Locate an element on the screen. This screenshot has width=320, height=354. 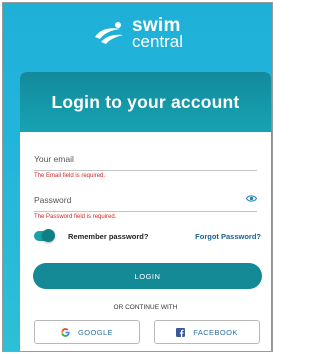
email-field: Your email is located at coordinates (145, 162).